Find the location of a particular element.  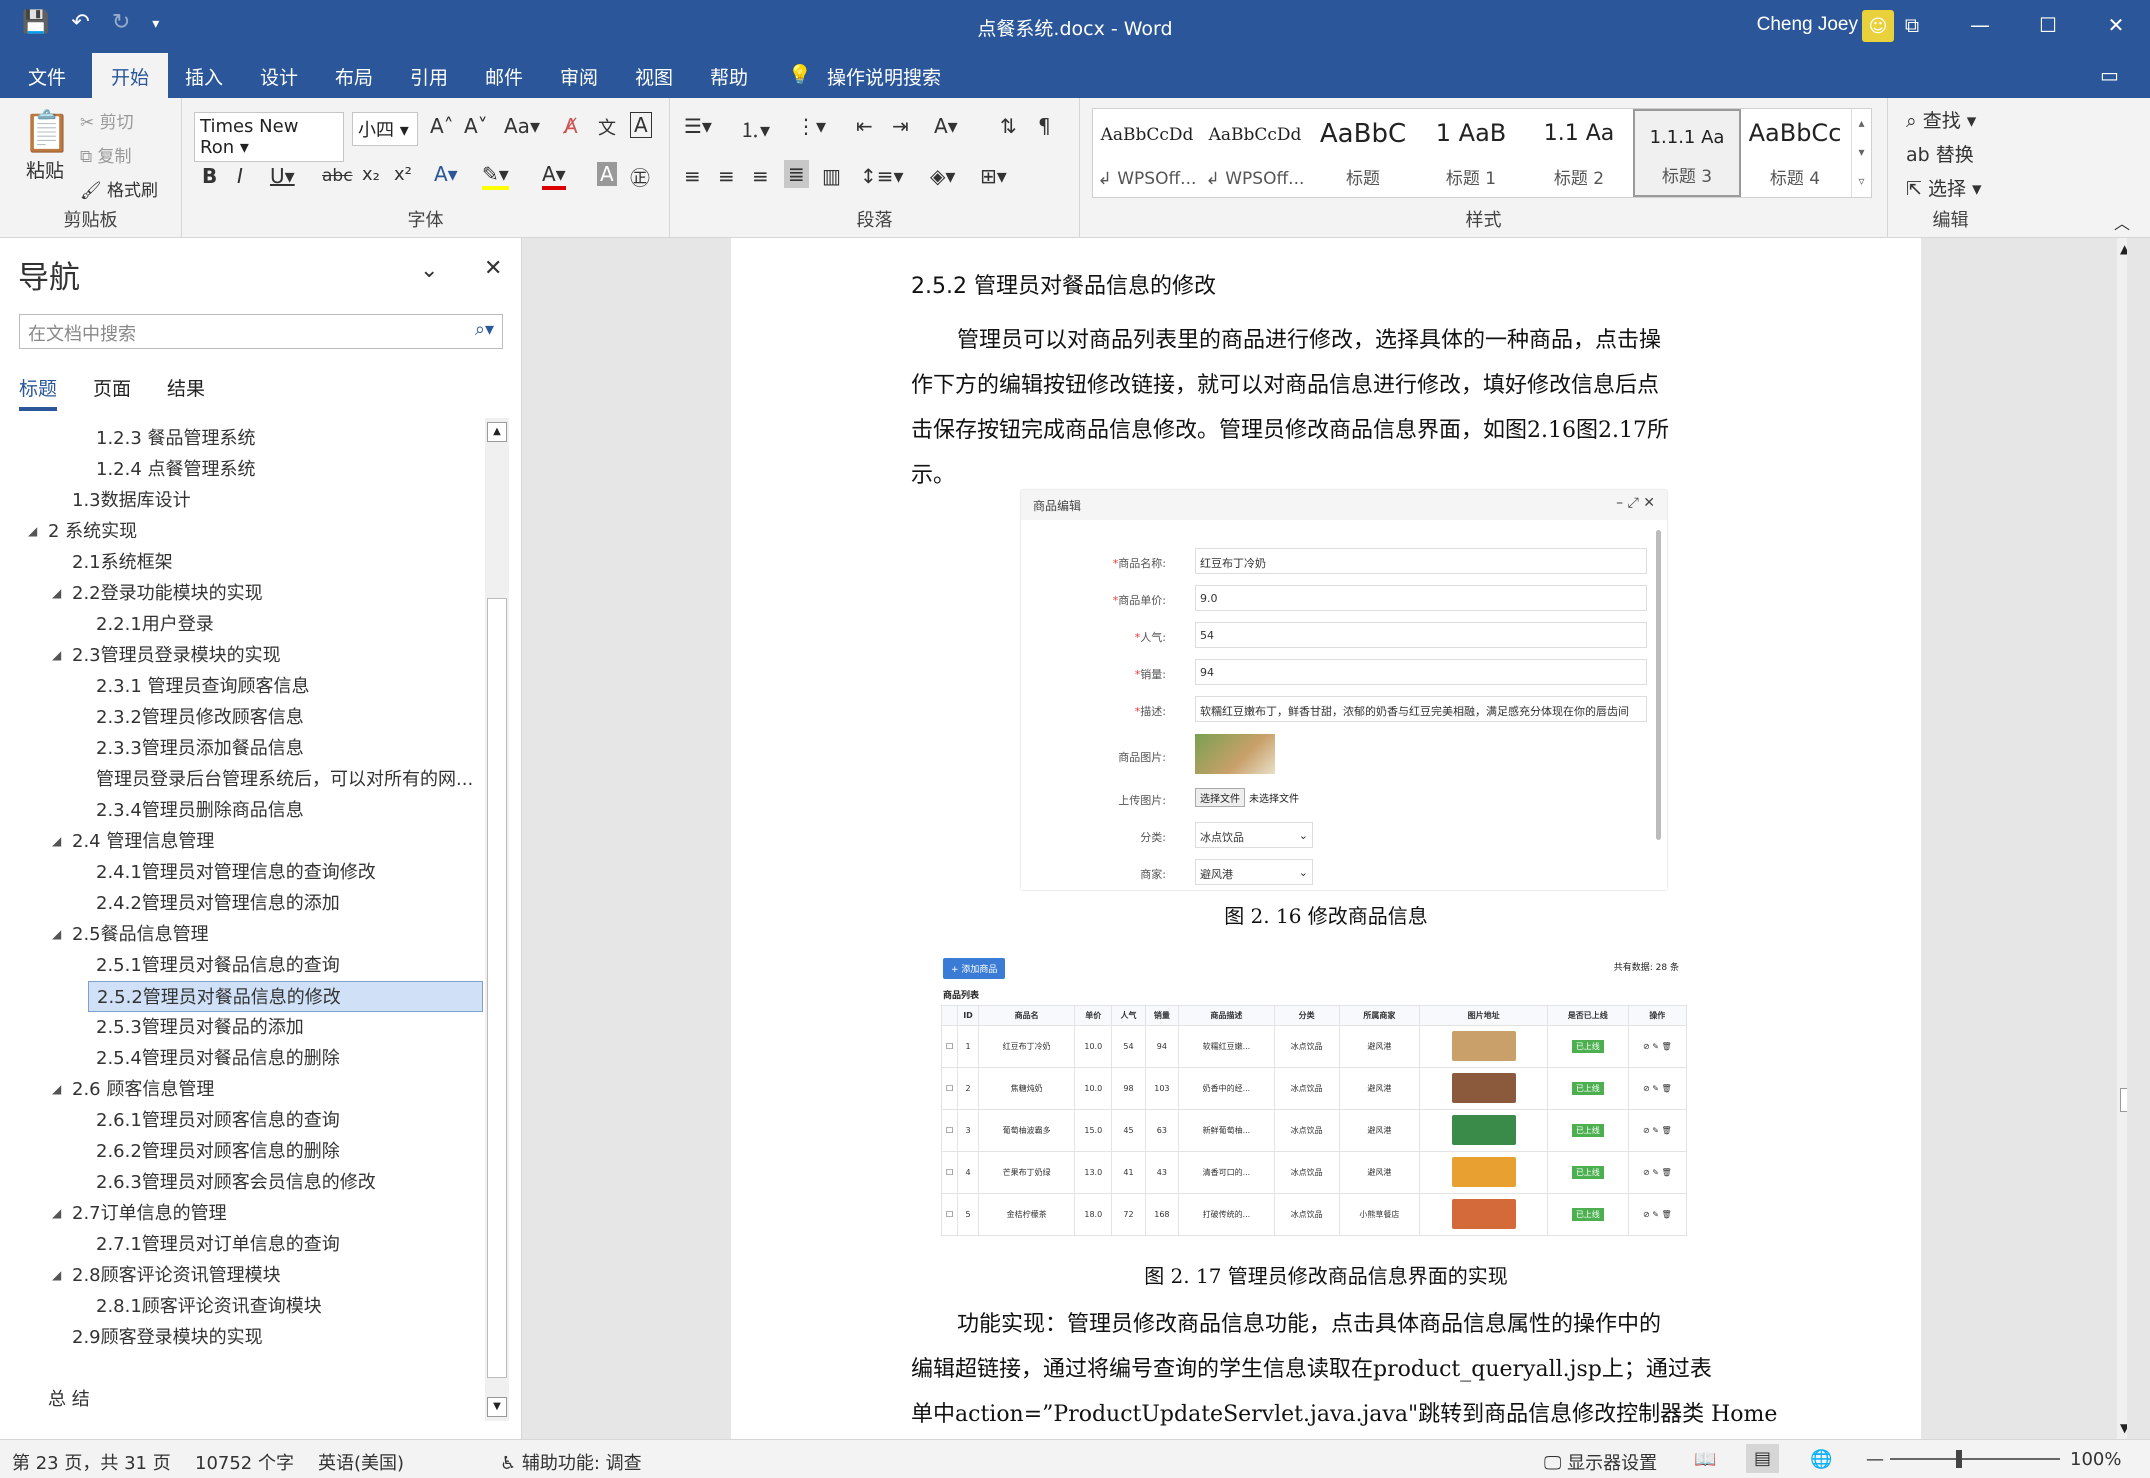

nav-heading-item: ◢ 2.5餐品信息管理 is located at coordinates (243, 934).